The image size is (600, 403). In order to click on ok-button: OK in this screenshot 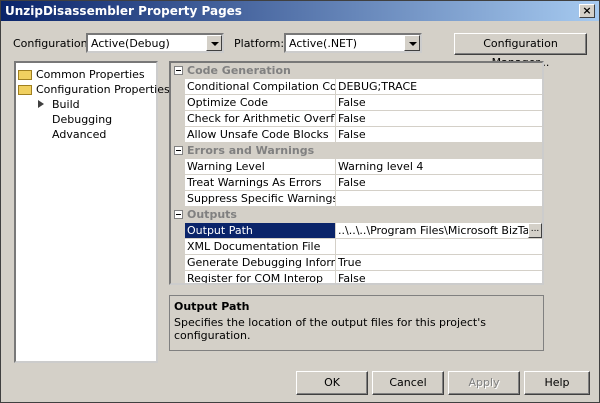, I will do `click(332, 383)`.